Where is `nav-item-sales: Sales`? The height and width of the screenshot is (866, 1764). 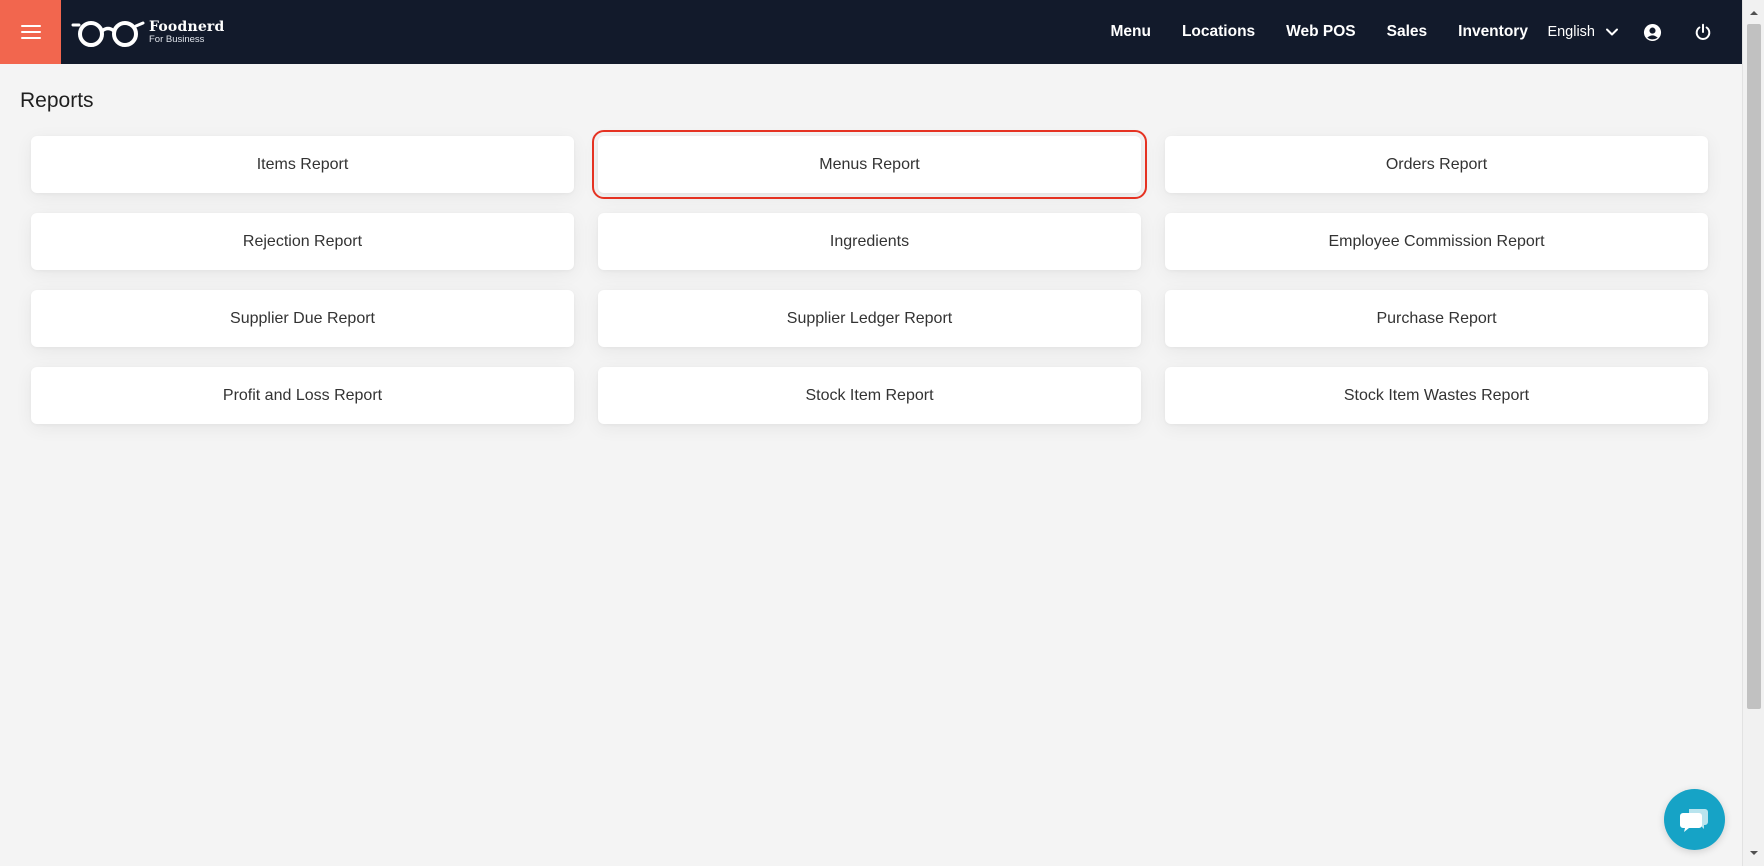
nav-item-sales: Sales is located at coordinates (1407, 32).